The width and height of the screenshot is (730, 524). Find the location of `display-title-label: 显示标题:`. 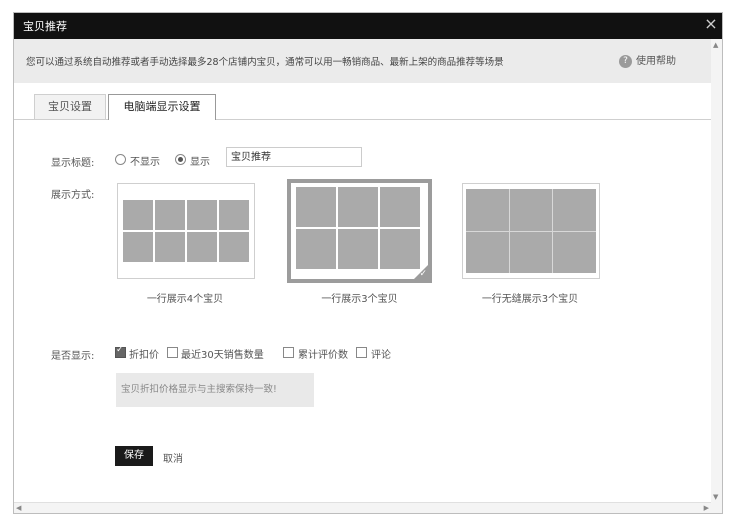

display-title-label: 显示标题: is located at coordinates (73, 163).